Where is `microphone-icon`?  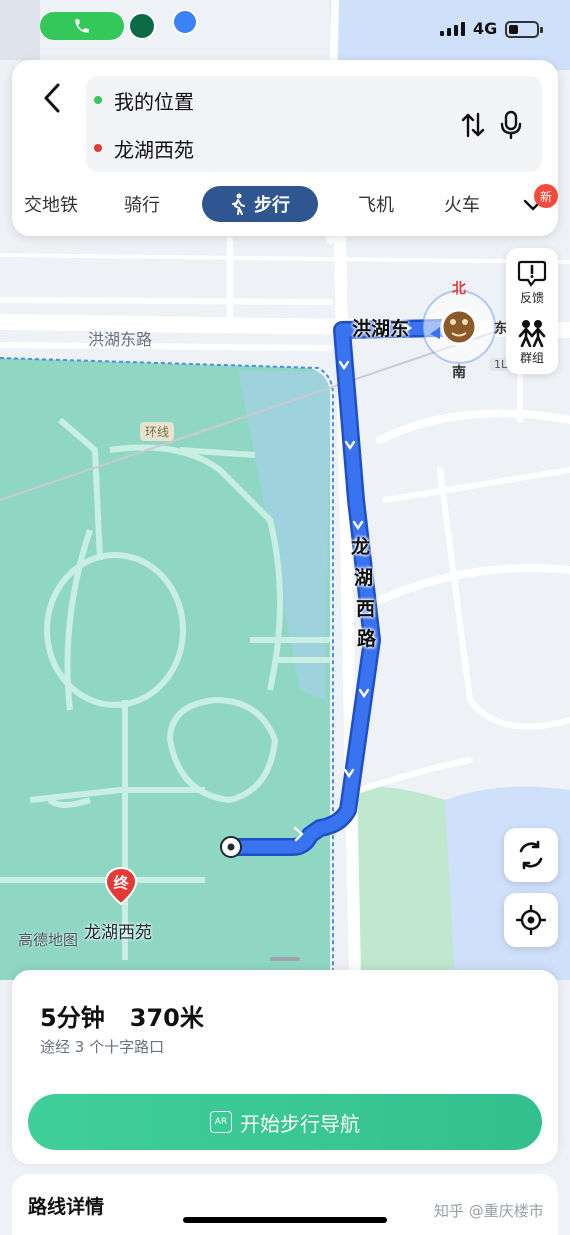 microphone-icon is located at coordinates (511, 125).